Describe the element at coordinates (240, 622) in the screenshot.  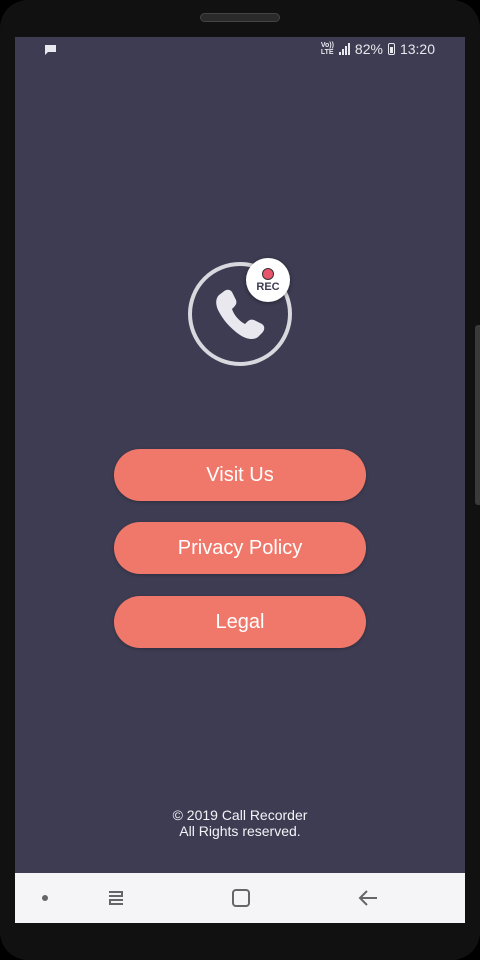
I see `legal-button: Legal` at that location.